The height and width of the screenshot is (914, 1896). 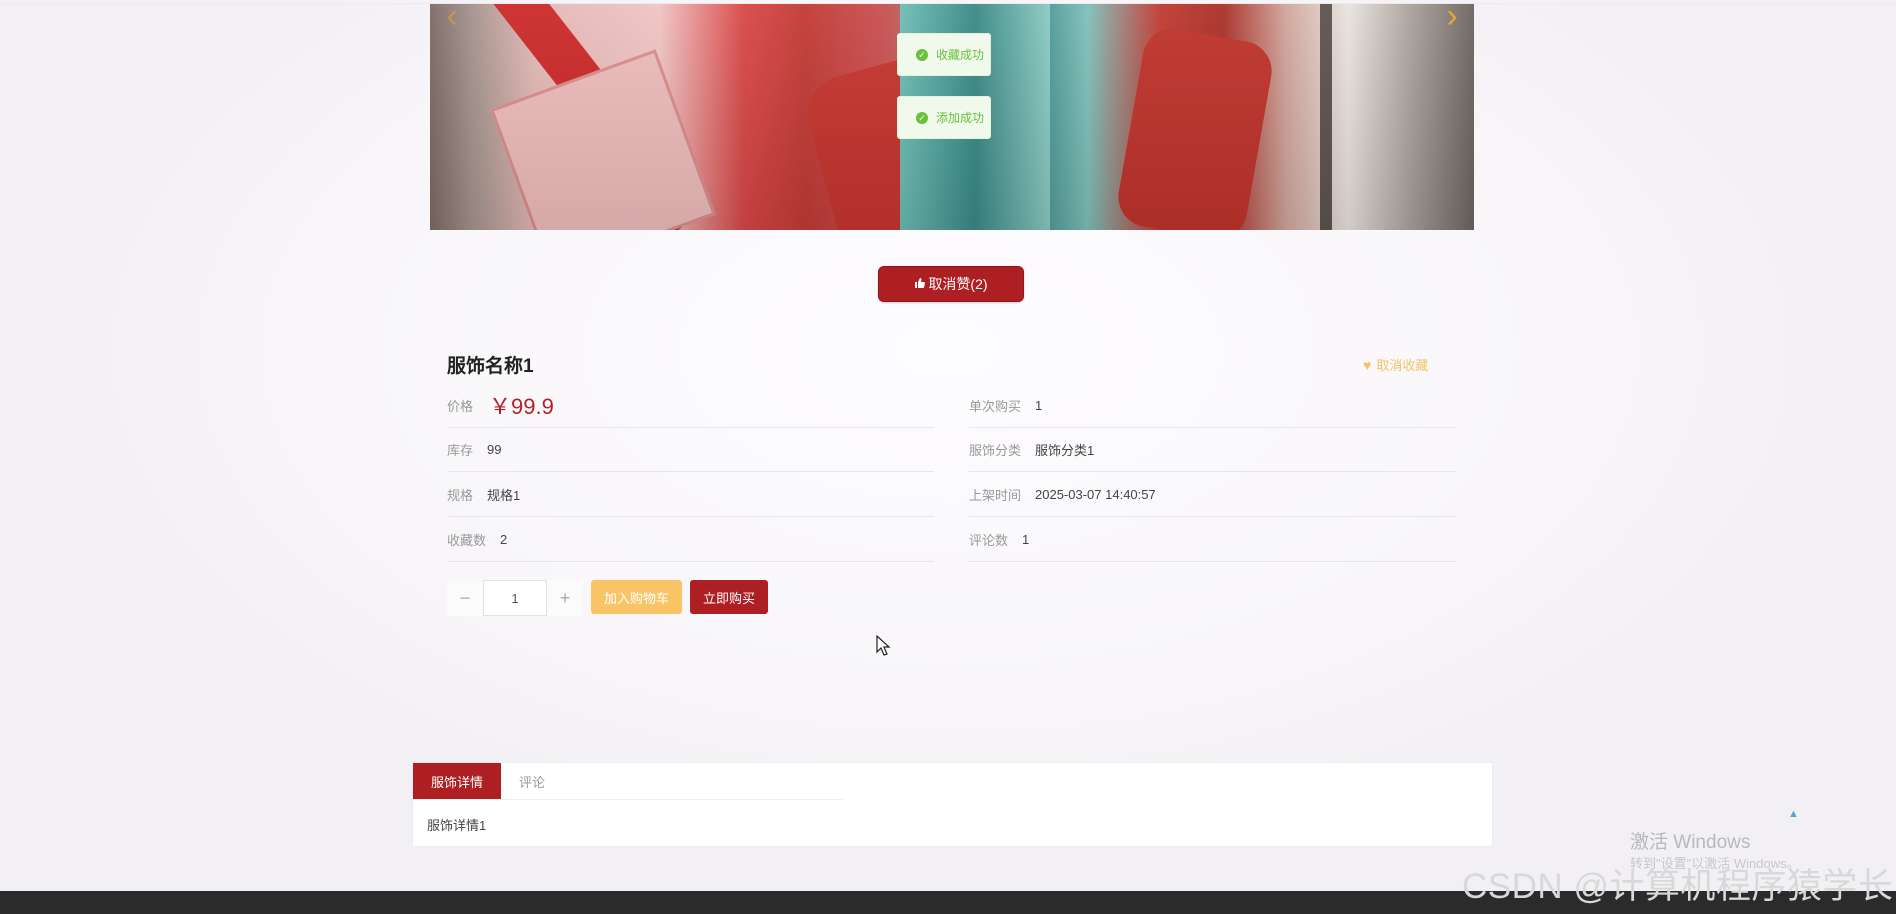 I want to click on info-value: 99, so click(x=494, y=449).